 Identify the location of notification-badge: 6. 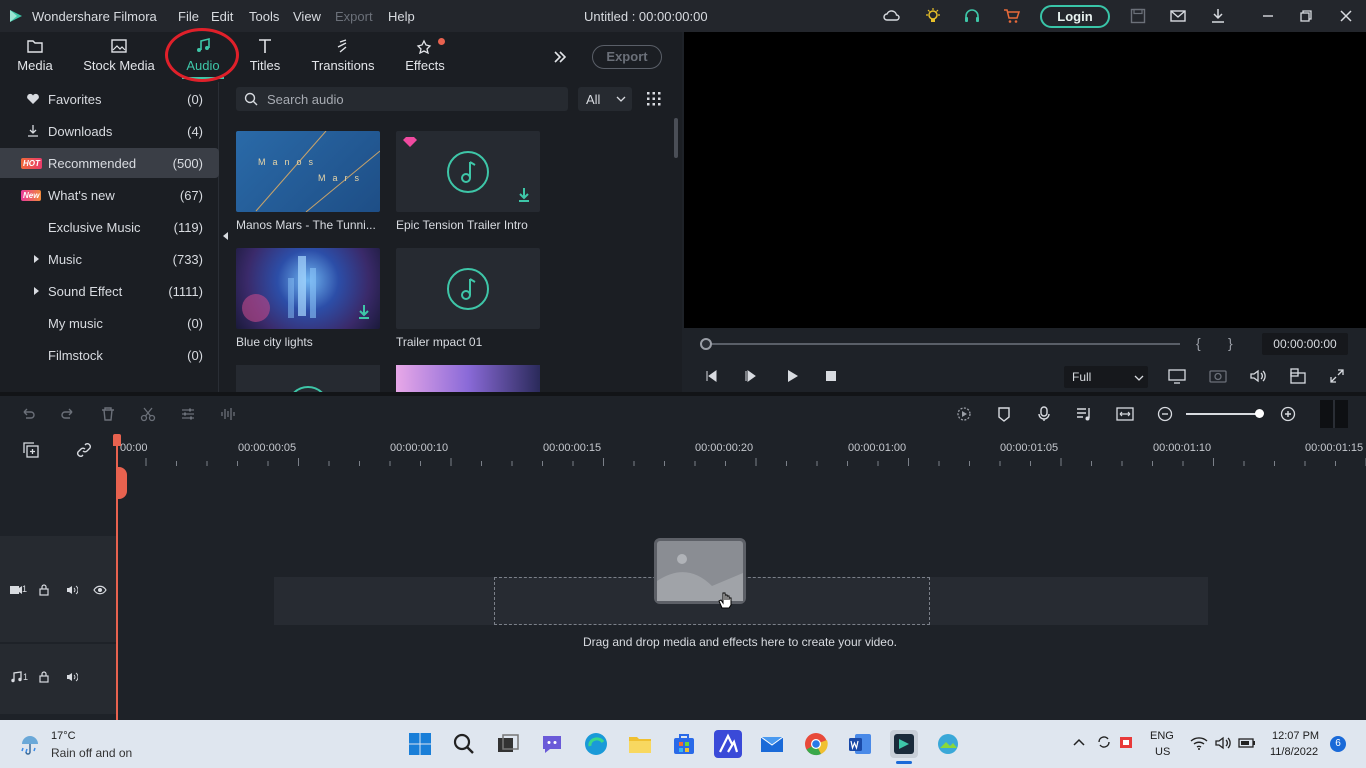
(1338, 744).